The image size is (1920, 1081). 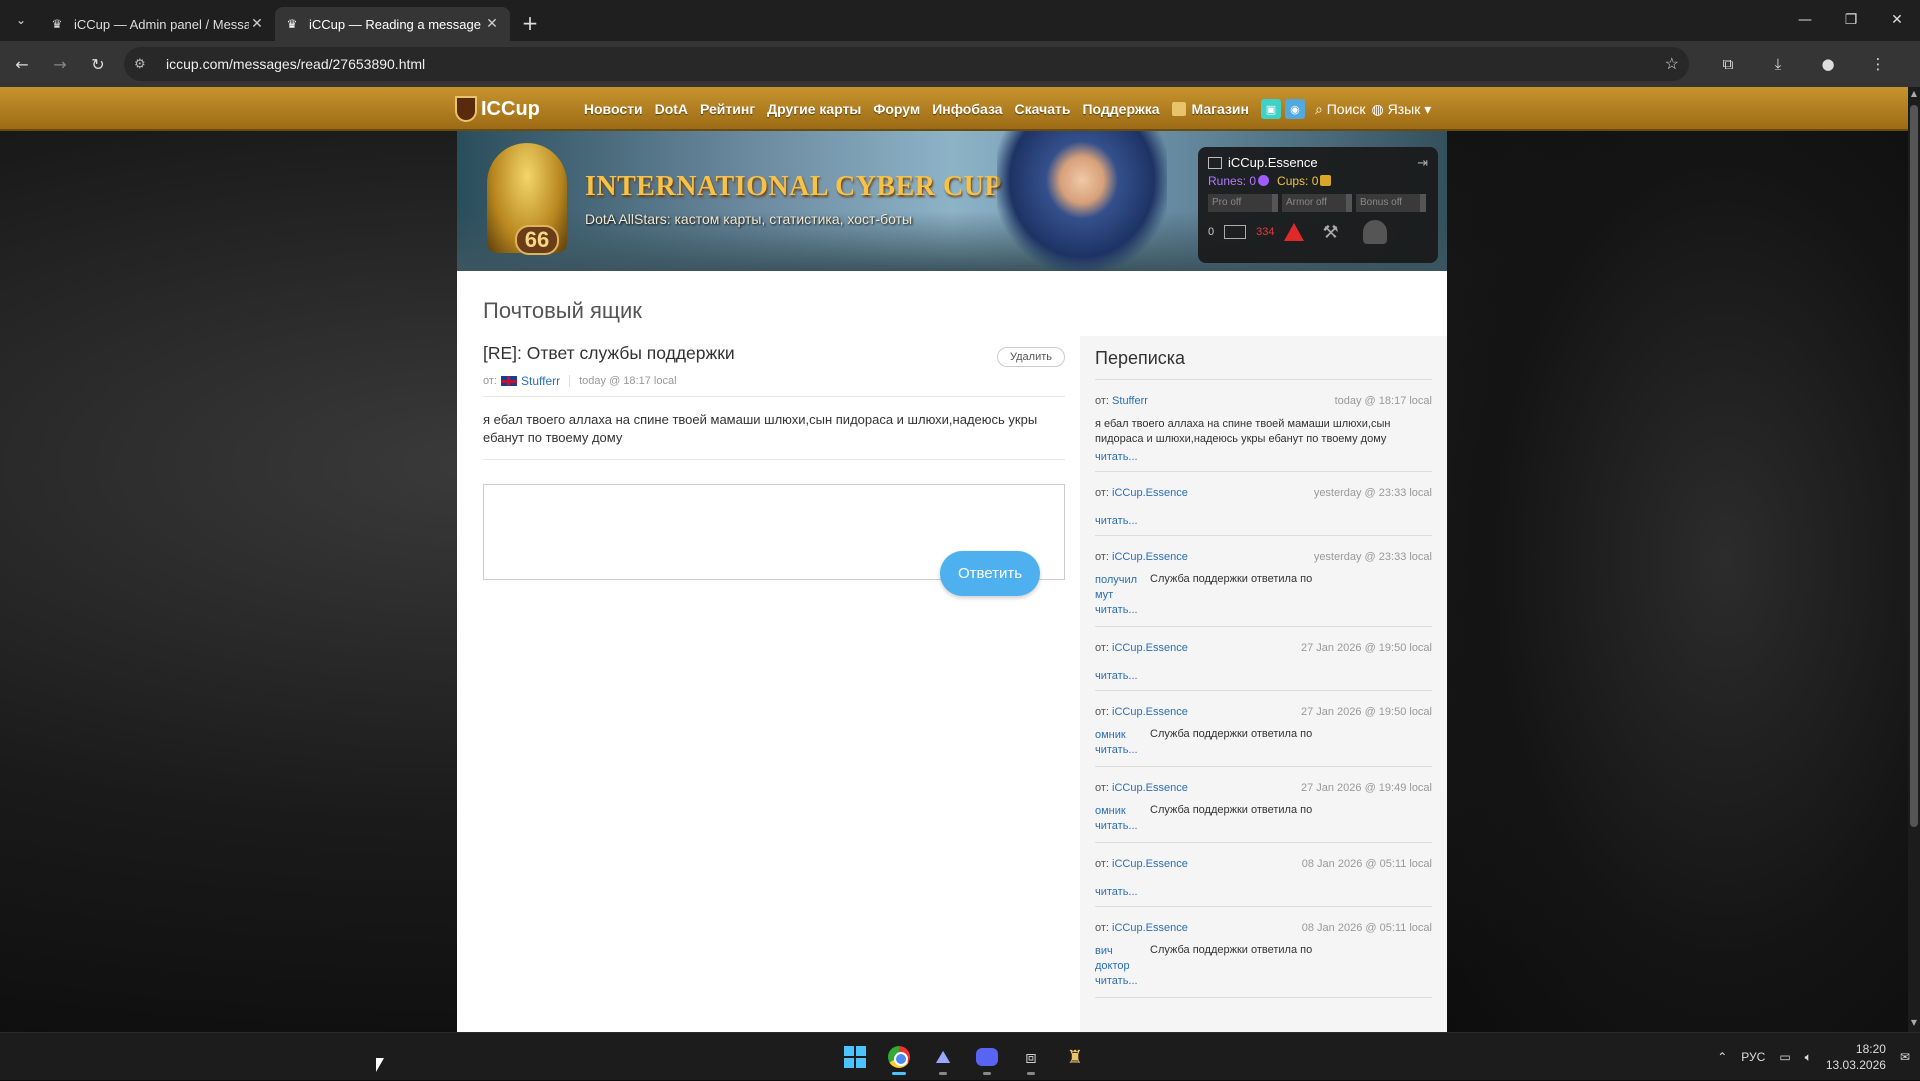 What do you see at coordinates (1905, 1057) in the screenshot?
I see `notification-icon: ✉` at bounding box center [1905, 1057].